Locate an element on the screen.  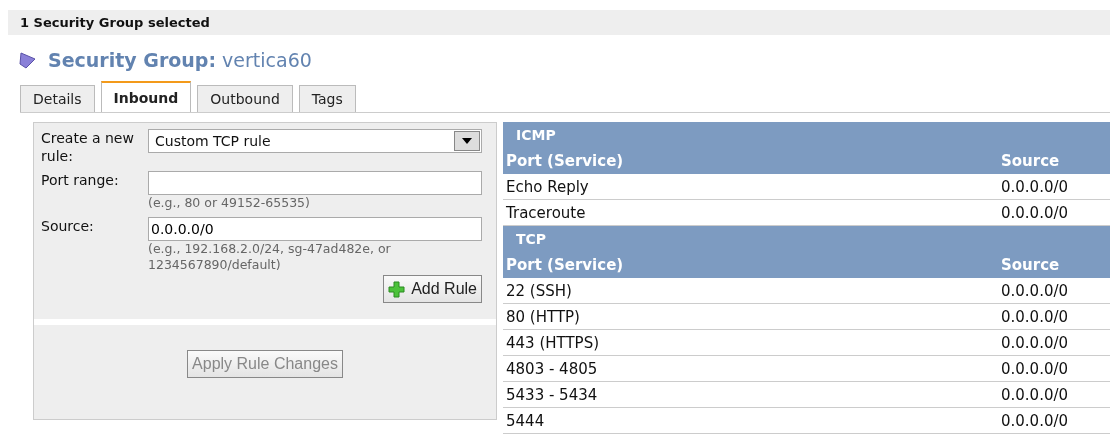
protocol-label: ICMP is located at coordinates (536, 135).